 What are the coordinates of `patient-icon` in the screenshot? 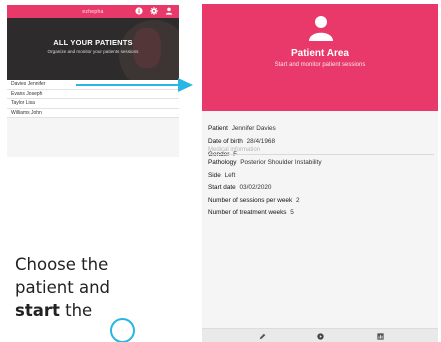 It's located at (321, 28).